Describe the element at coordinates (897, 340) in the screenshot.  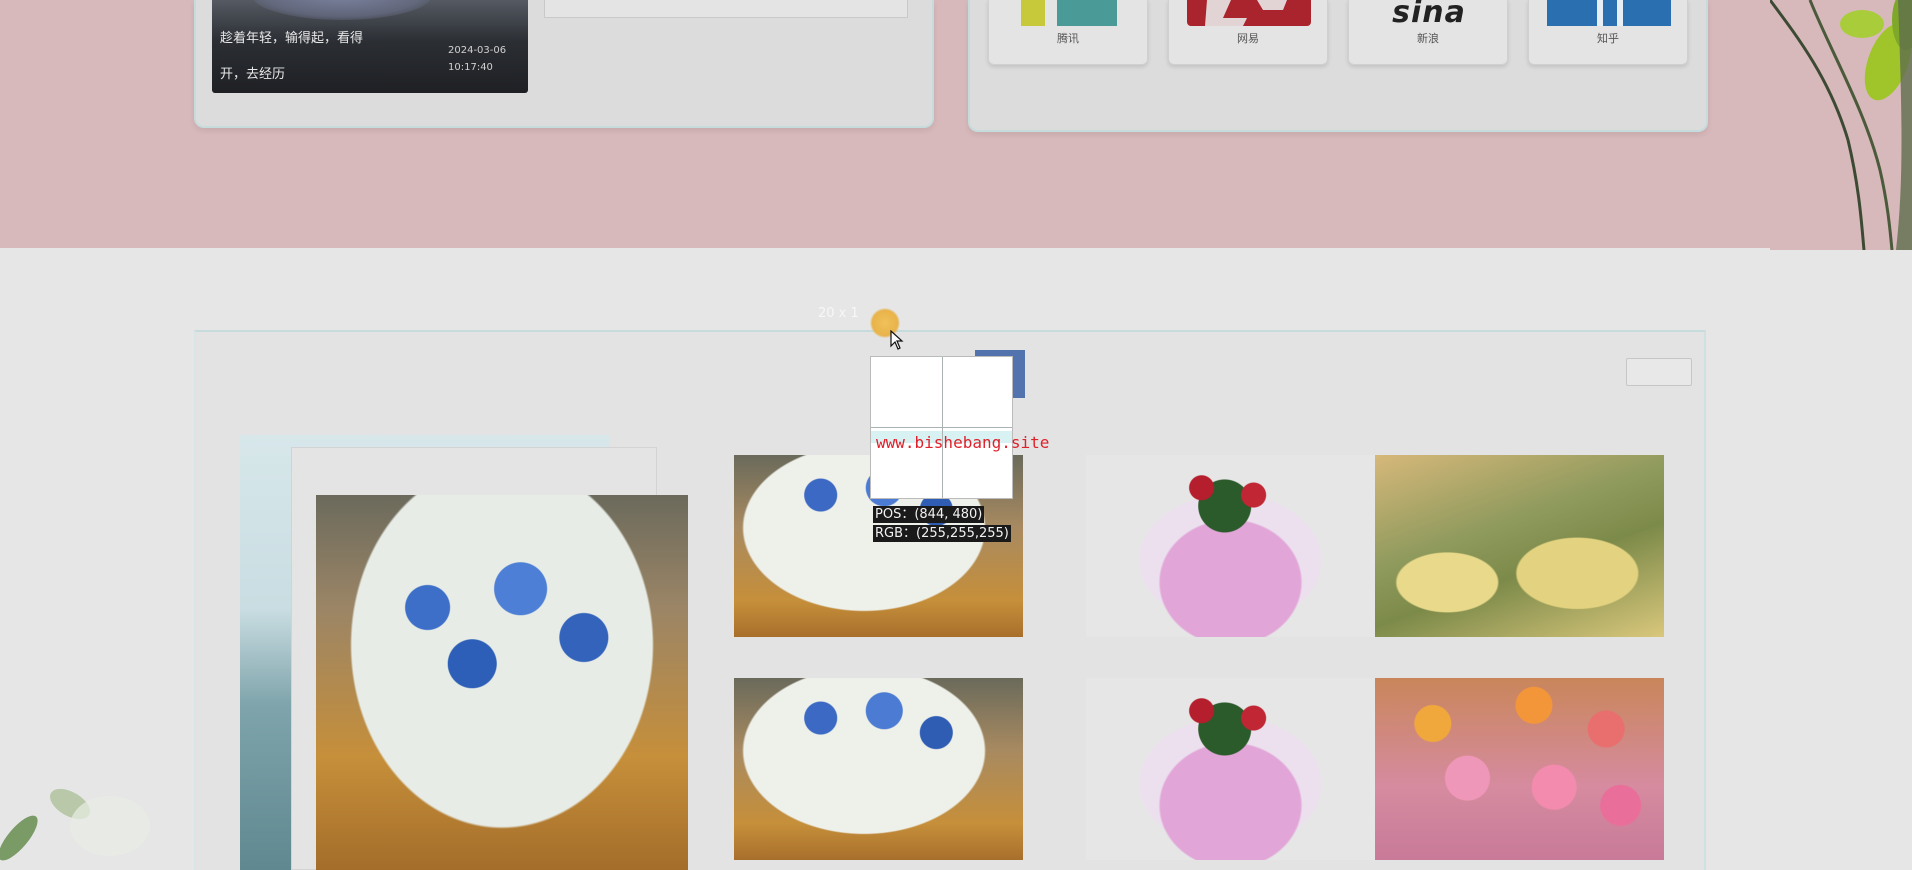
I see `mouse-cursor-icon` at that location.